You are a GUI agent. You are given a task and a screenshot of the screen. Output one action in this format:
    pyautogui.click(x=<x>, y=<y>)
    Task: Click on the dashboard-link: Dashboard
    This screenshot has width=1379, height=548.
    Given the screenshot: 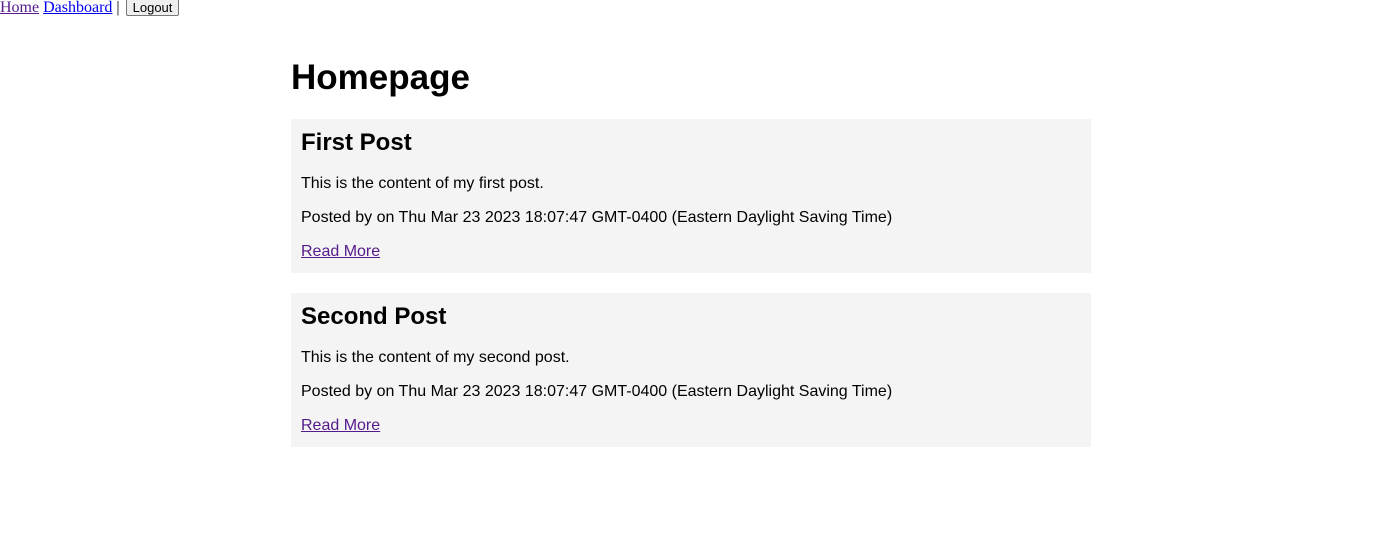 What is the action you would take?
    pyautogui.click(x=77, y=8)
    